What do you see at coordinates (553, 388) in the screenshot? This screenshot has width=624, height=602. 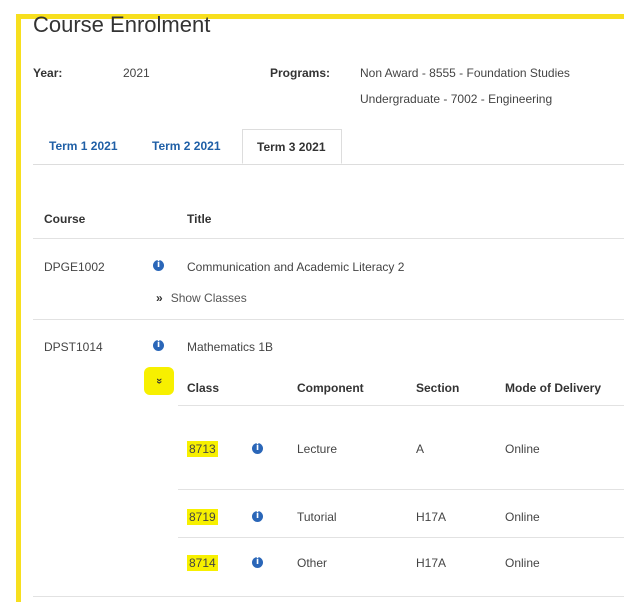 I see `column-header-mode-of-delivery: Mode of Delivery` at bounding box center [553, 388].